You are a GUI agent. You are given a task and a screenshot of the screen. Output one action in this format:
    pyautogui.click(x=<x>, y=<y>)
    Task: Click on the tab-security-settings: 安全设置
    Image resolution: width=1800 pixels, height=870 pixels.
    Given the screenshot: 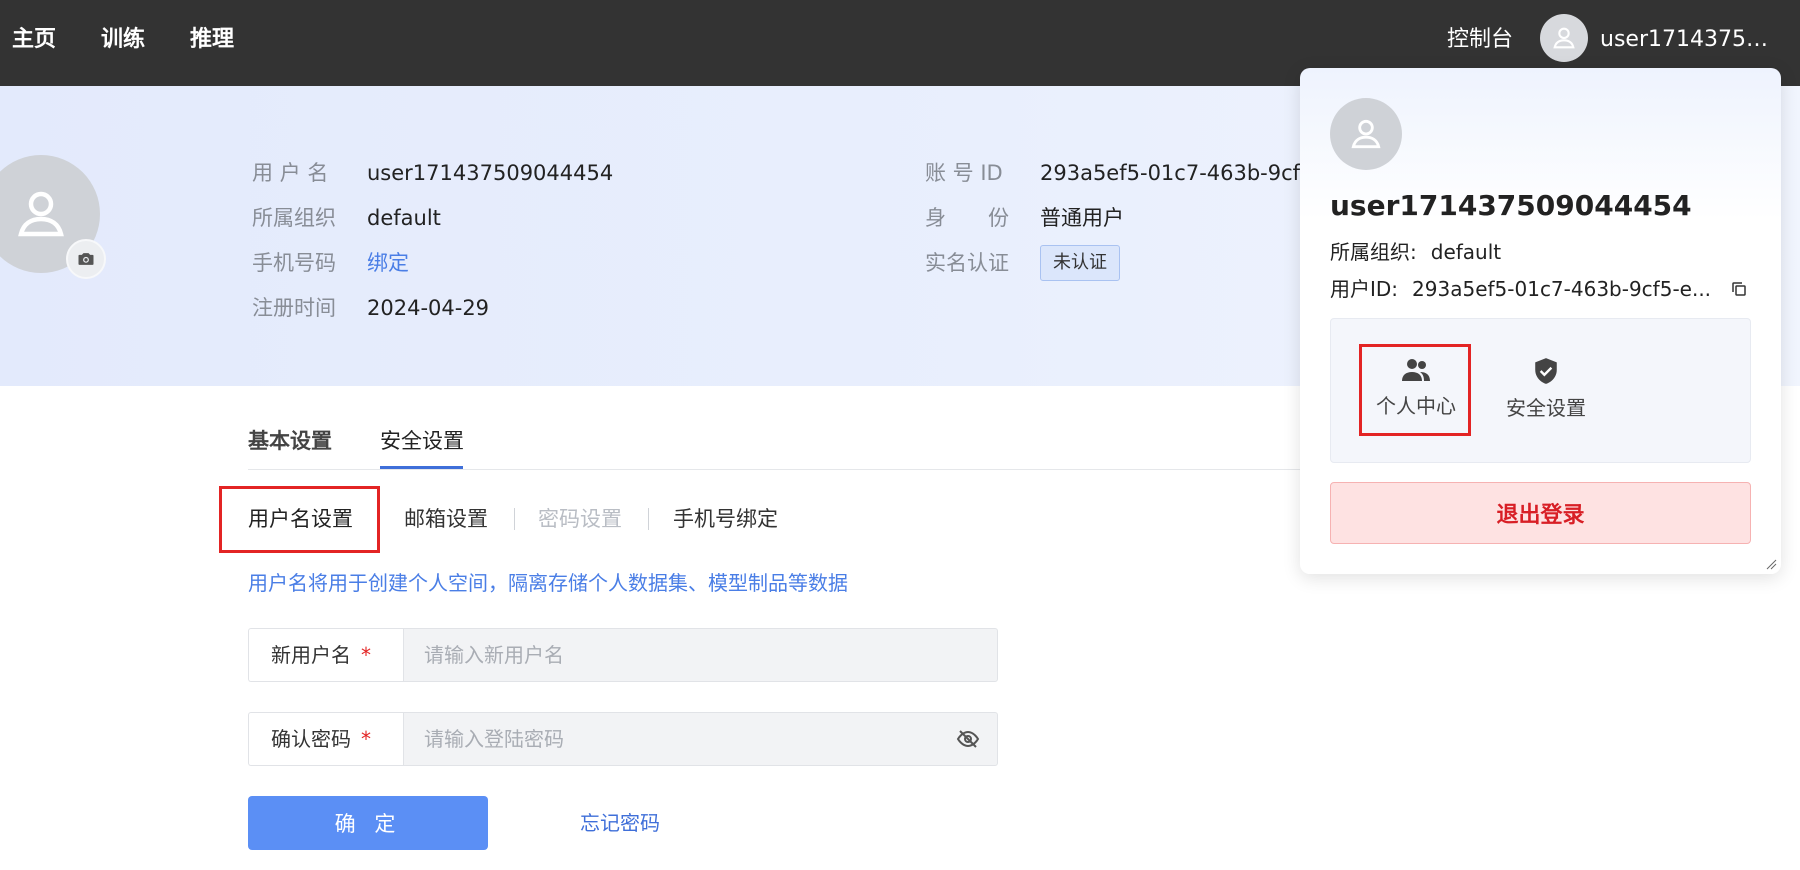 What is the action you would take?
    pyautogui.click(x=422, y=441)
    